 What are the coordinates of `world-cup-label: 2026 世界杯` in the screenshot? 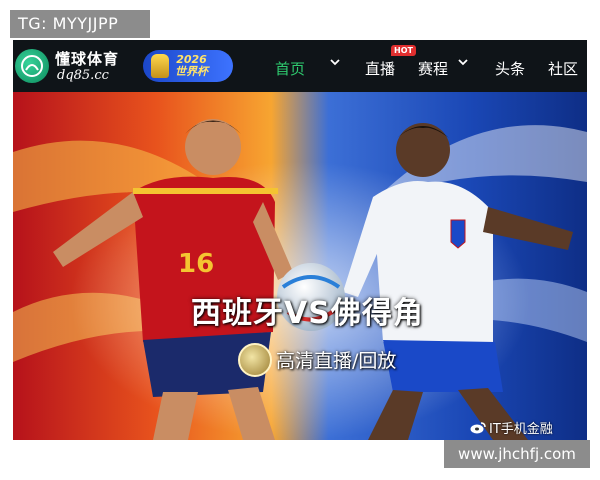 It's located at (191, 66).